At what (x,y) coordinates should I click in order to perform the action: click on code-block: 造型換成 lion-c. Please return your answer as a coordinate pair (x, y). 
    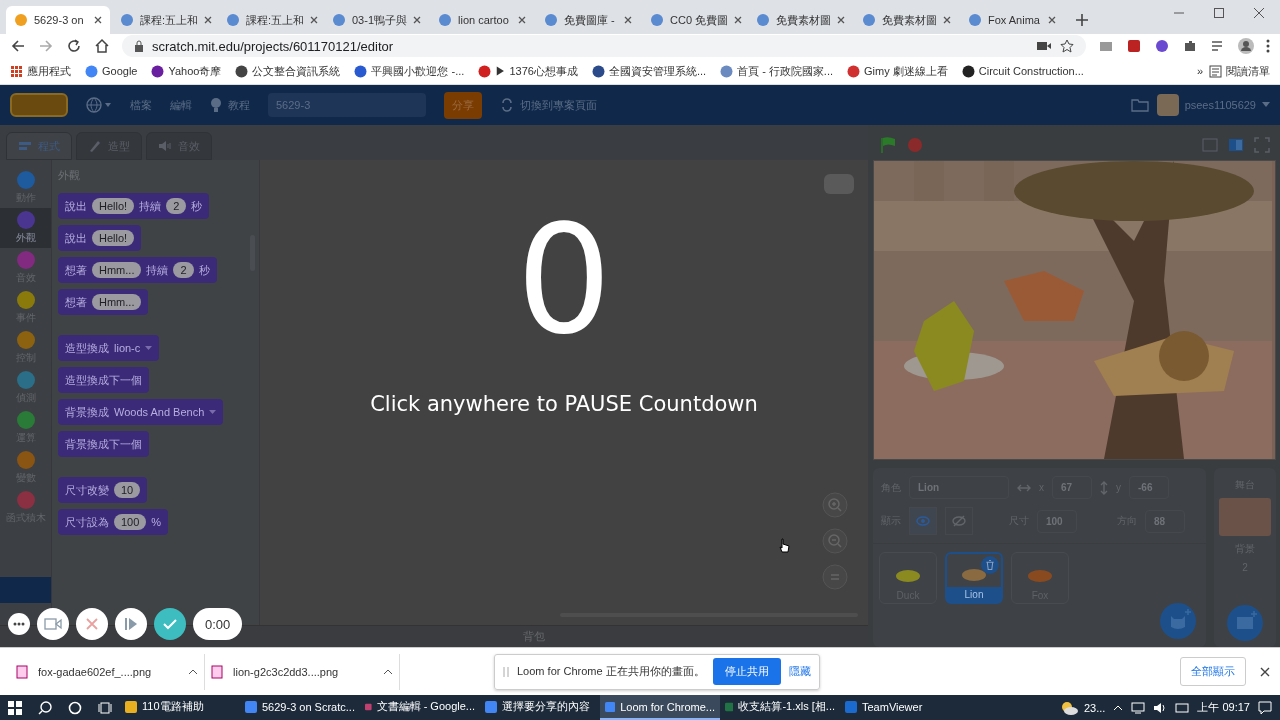
    Looking at the image, I should click on (109, 348).